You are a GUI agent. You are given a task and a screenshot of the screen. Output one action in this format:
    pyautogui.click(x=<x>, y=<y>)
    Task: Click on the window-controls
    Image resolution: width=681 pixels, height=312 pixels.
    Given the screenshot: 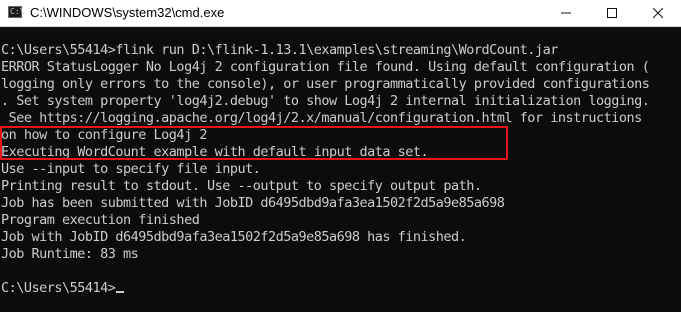 What is the action you would take?
    pyautogui.click(x=612, y=13)
    